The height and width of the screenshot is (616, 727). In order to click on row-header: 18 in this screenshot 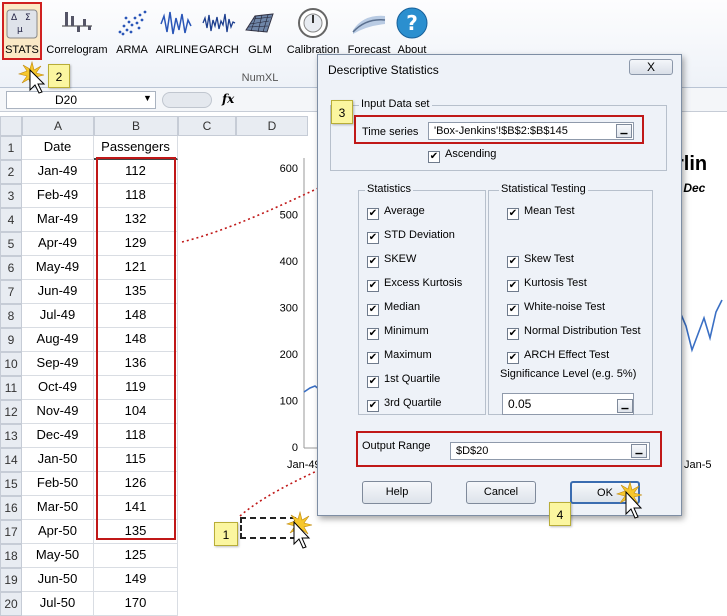, I will do `click(11, 556)`.